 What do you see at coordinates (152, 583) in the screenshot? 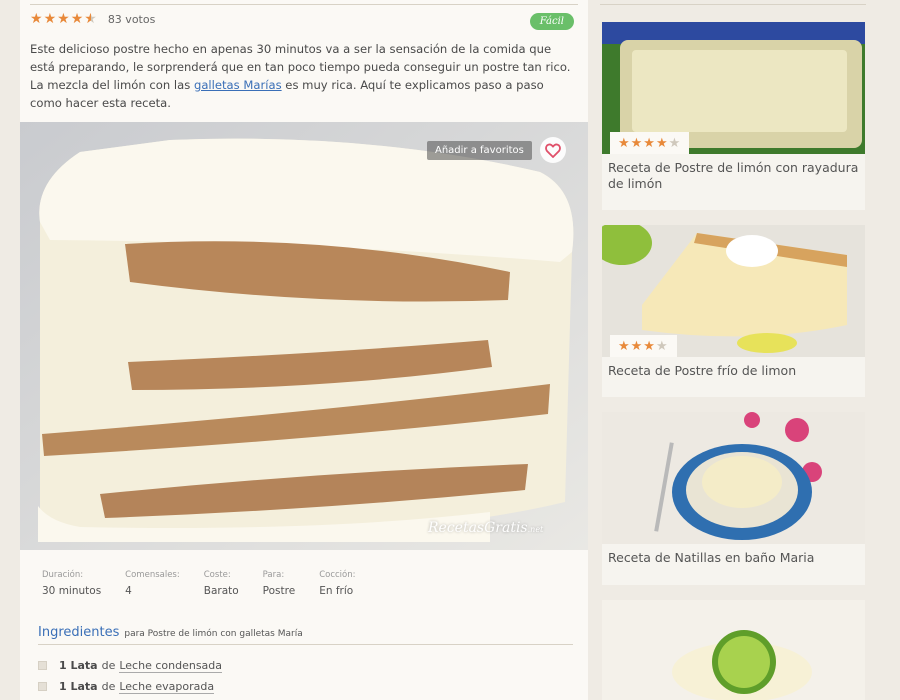
I see `fact-servings: Comensales: 4` at bounding box center [152, 583].